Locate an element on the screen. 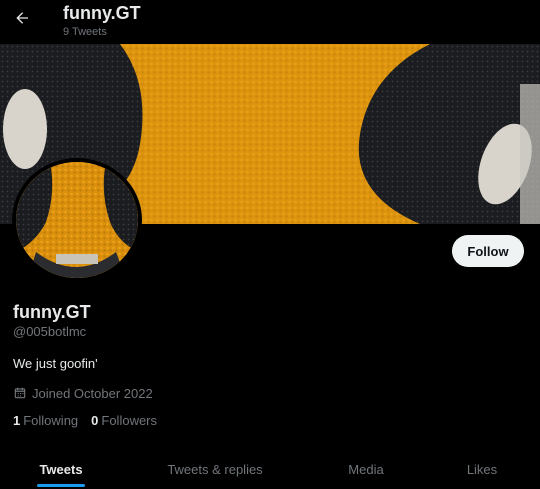 Image resolution: width=540 pixels, height=489 pixels. avatar is located at coordinates (77, 220).